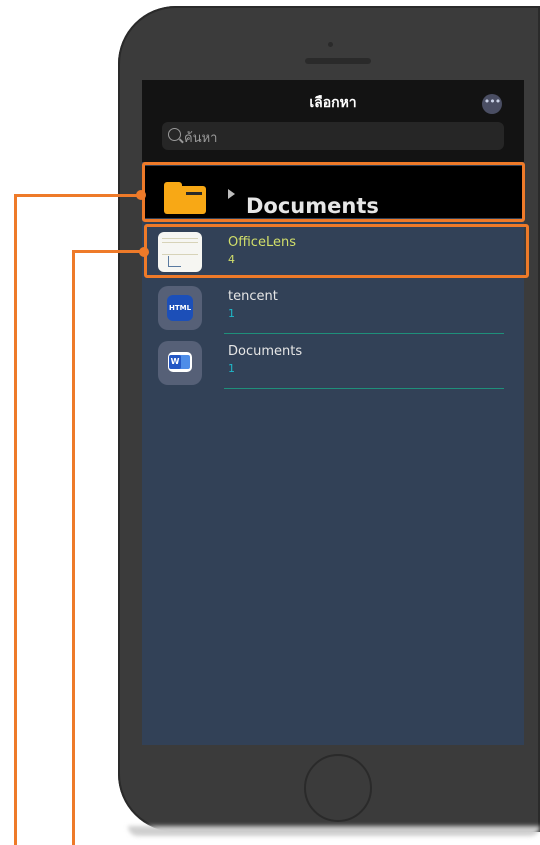  I want to click on list-item-name: tencent, so click(253, 296).